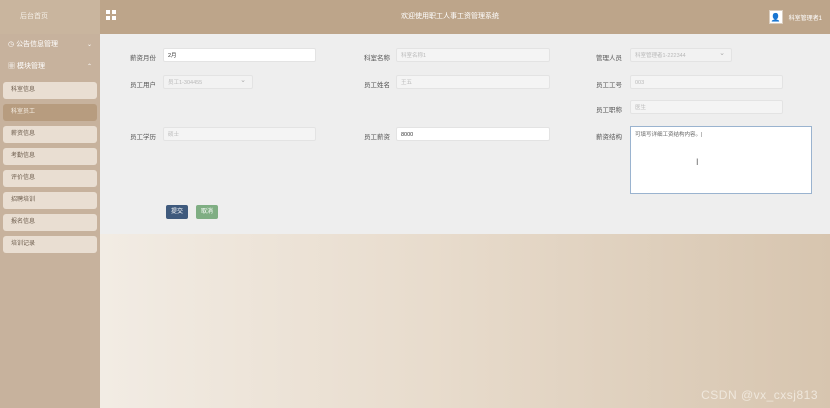 The image size is (830, 408). What do you see at coordinates (37, 44) in the screenshot?
I see `sidebar-announce-label: 公告信息管理` at bounding box center [37, 44].